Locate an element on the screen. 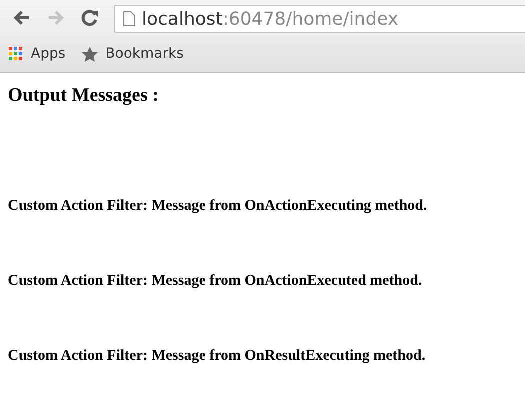  output-message: Custom Action Filter: Message from OnActionExecuted method. is located at coordinates (215, 281).